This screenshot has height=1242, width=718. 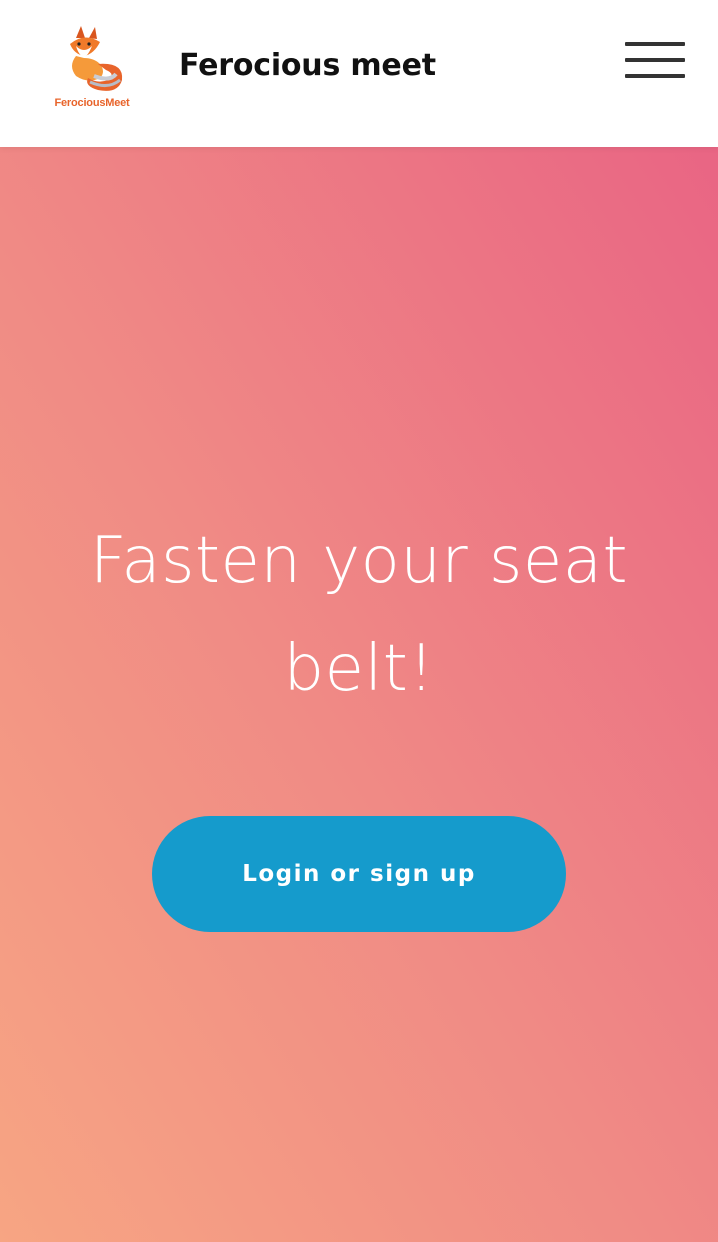 What do you see at coordinates (655, 76) in the screenshot?
I see `menu-bar-bottom` at bounding box center [655, 76].